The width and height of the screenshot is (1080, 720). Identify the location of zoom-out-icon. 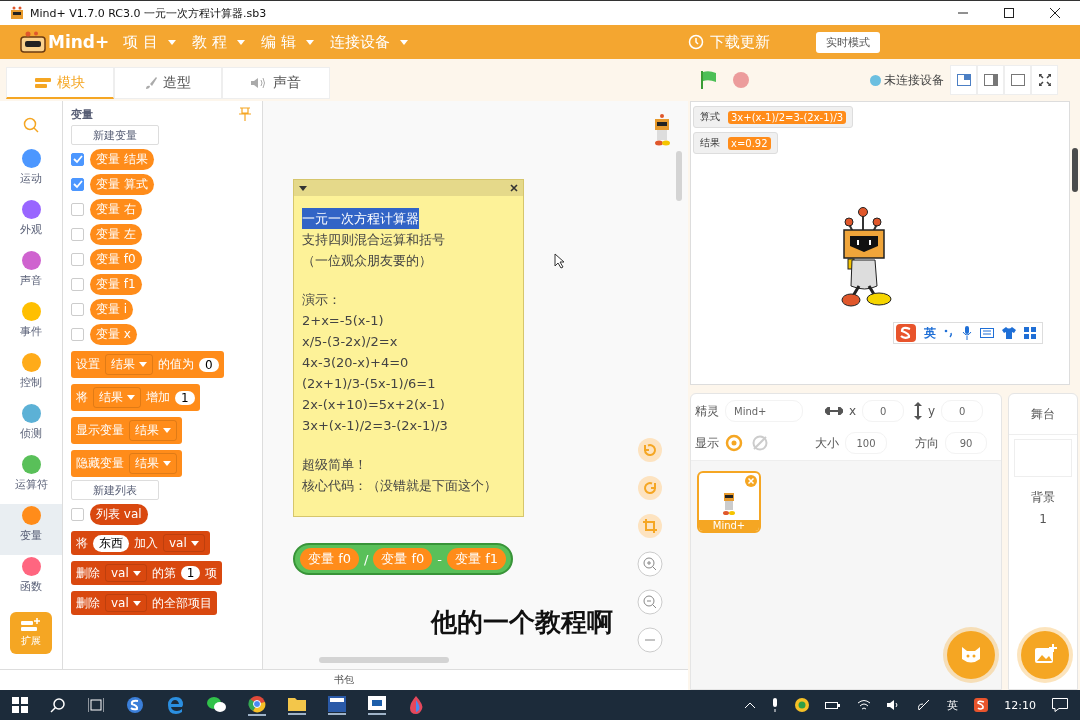
(650, 602).